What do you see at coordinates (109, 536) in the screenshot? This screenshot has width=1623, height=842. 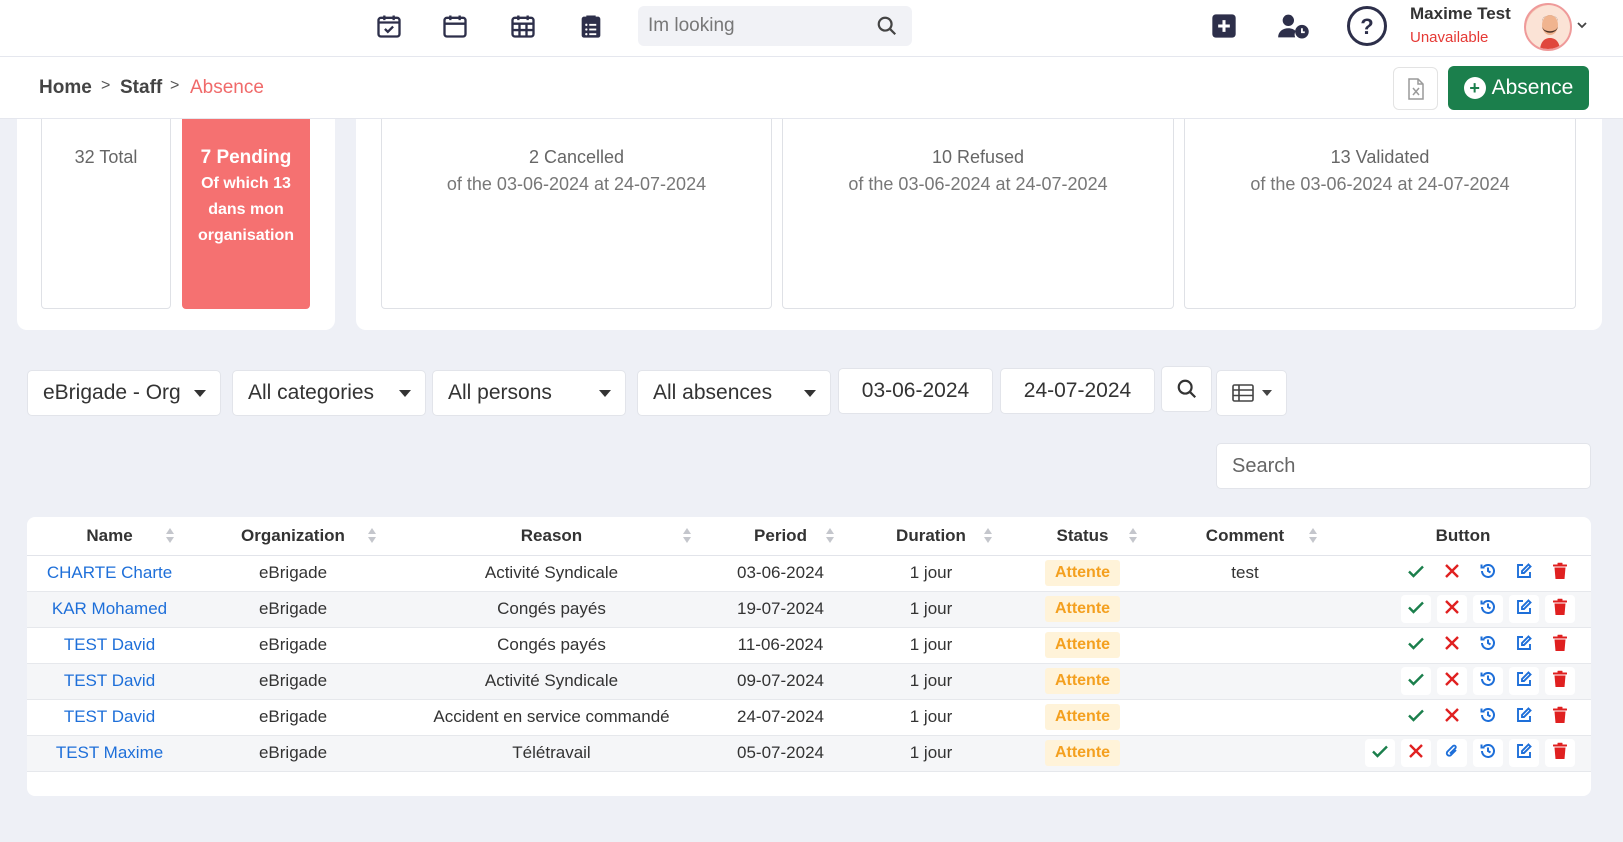 I see `column-header-name: Name` at bounding box center [109, 536].